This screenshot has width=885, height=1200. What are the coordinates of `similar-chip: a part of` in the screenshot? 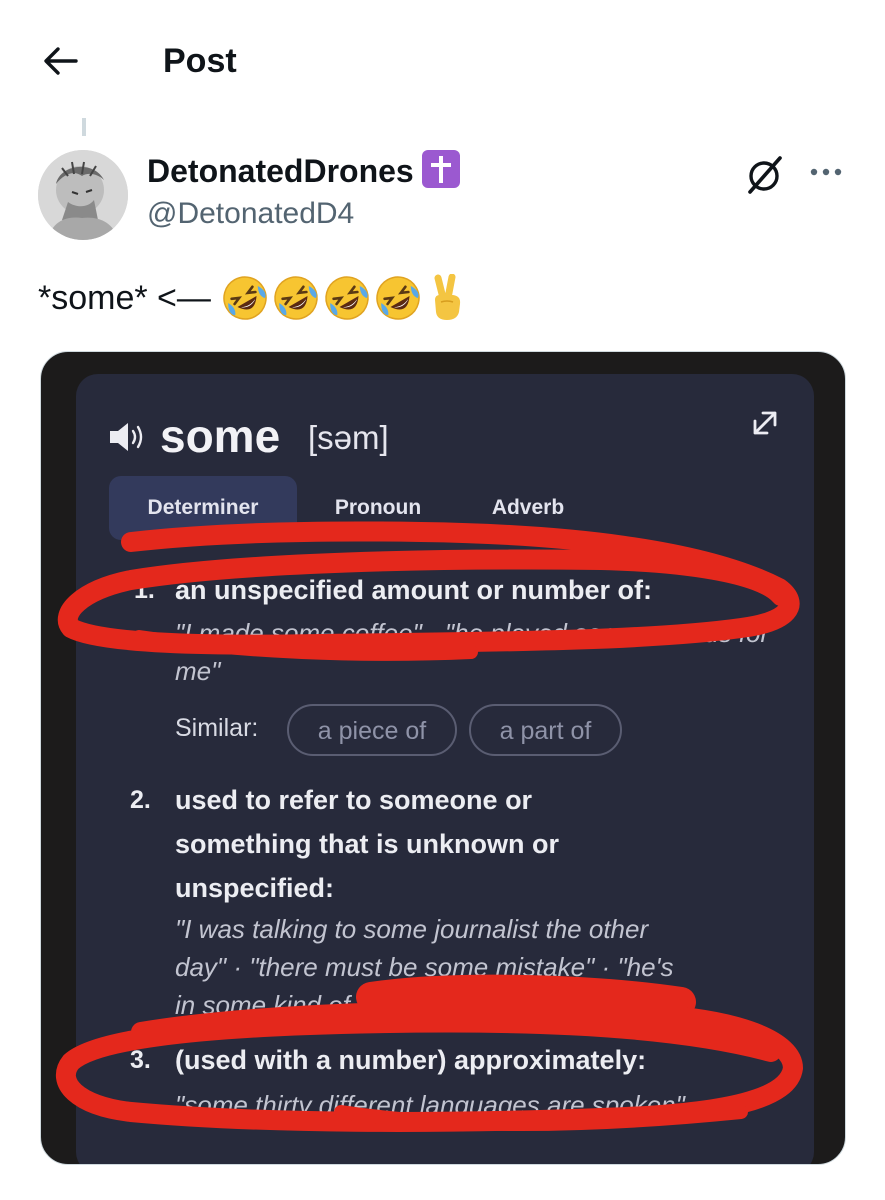 It's located at (545, 730).